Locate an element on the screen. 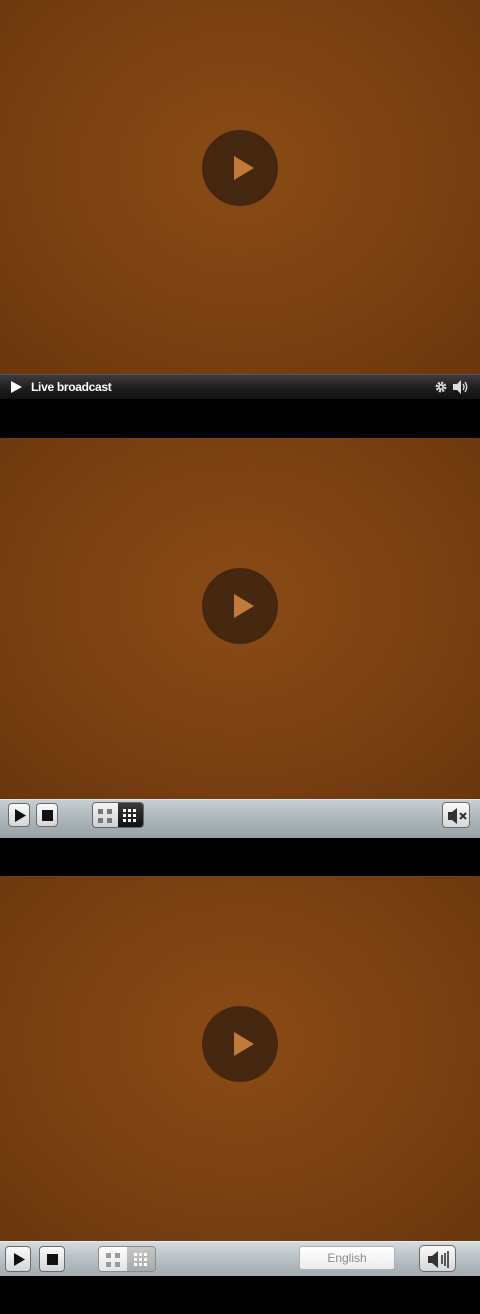 The width and height of the screenshot is (480, 1314). control-bar is located at coordinates (240, 818).